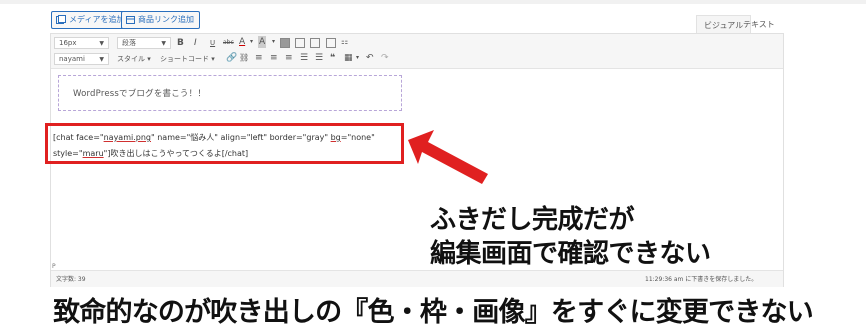  I want to click on callout-line-2: 編集画面で確認できない, so click(570, 254).